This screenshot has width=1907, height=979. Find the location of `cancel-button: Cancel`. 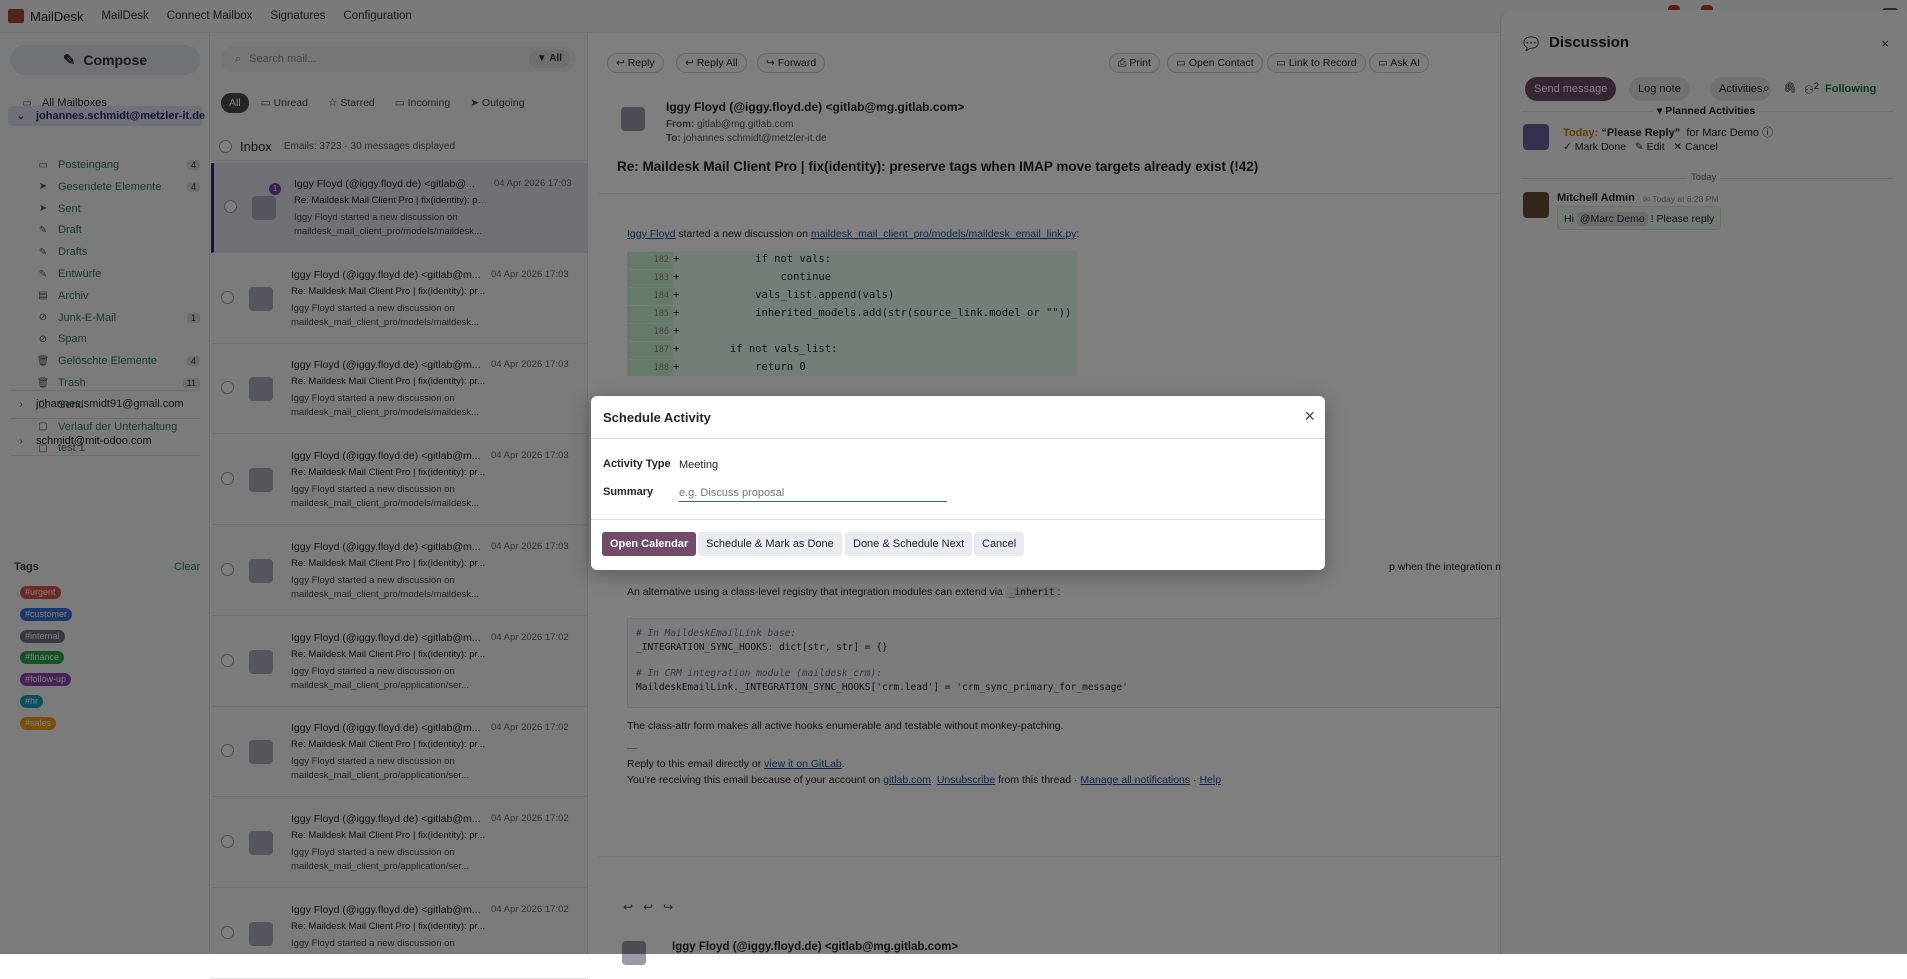

cancel-button: Cancel is located at coordinates (999, 544).